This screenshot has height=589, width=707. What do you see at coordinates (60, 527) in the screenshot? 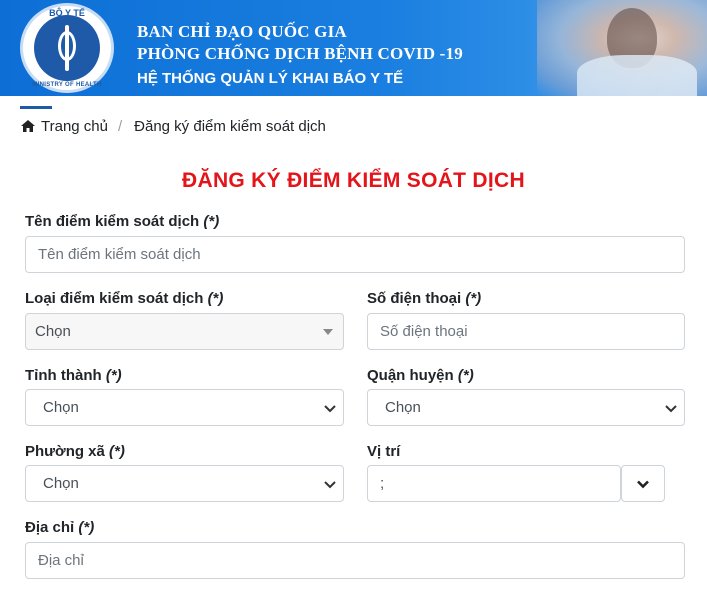
I see `address-label: Địa chỉ (*)` at bounding box center [60, 527].